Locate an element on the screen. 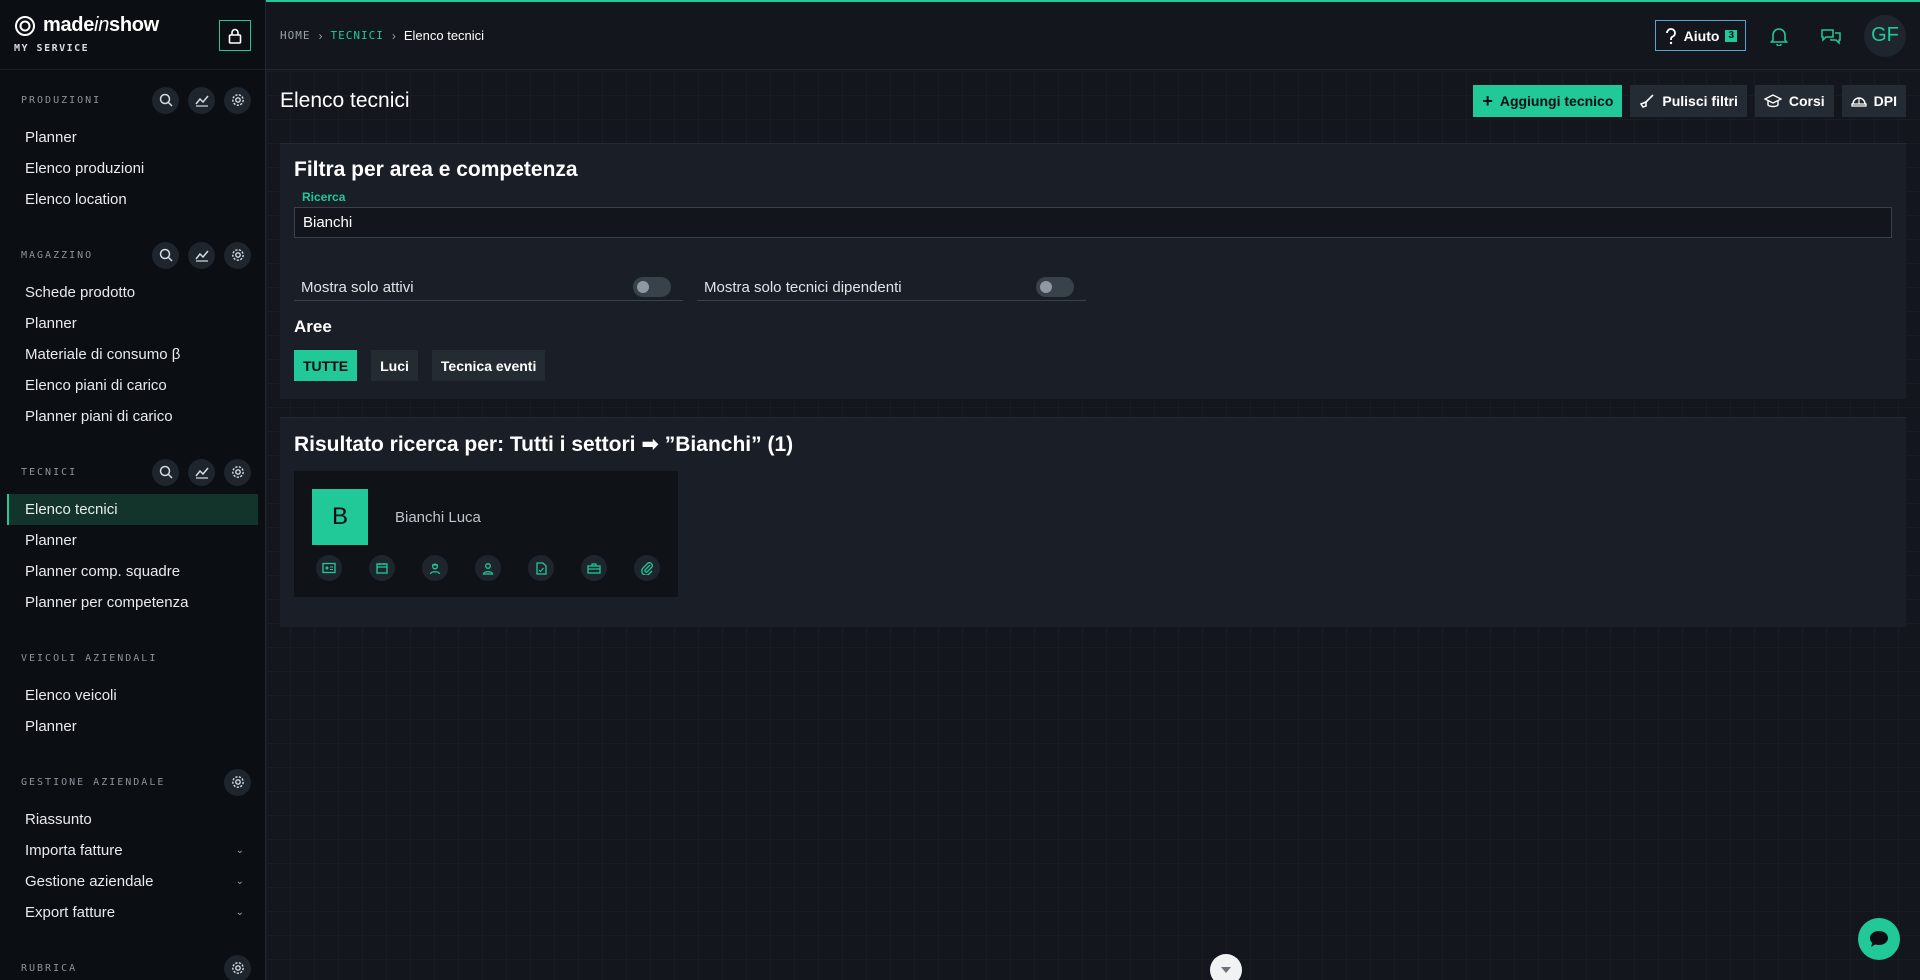 The image size is (1920, 980). notifications-button is located at coordinates (1779, 36).